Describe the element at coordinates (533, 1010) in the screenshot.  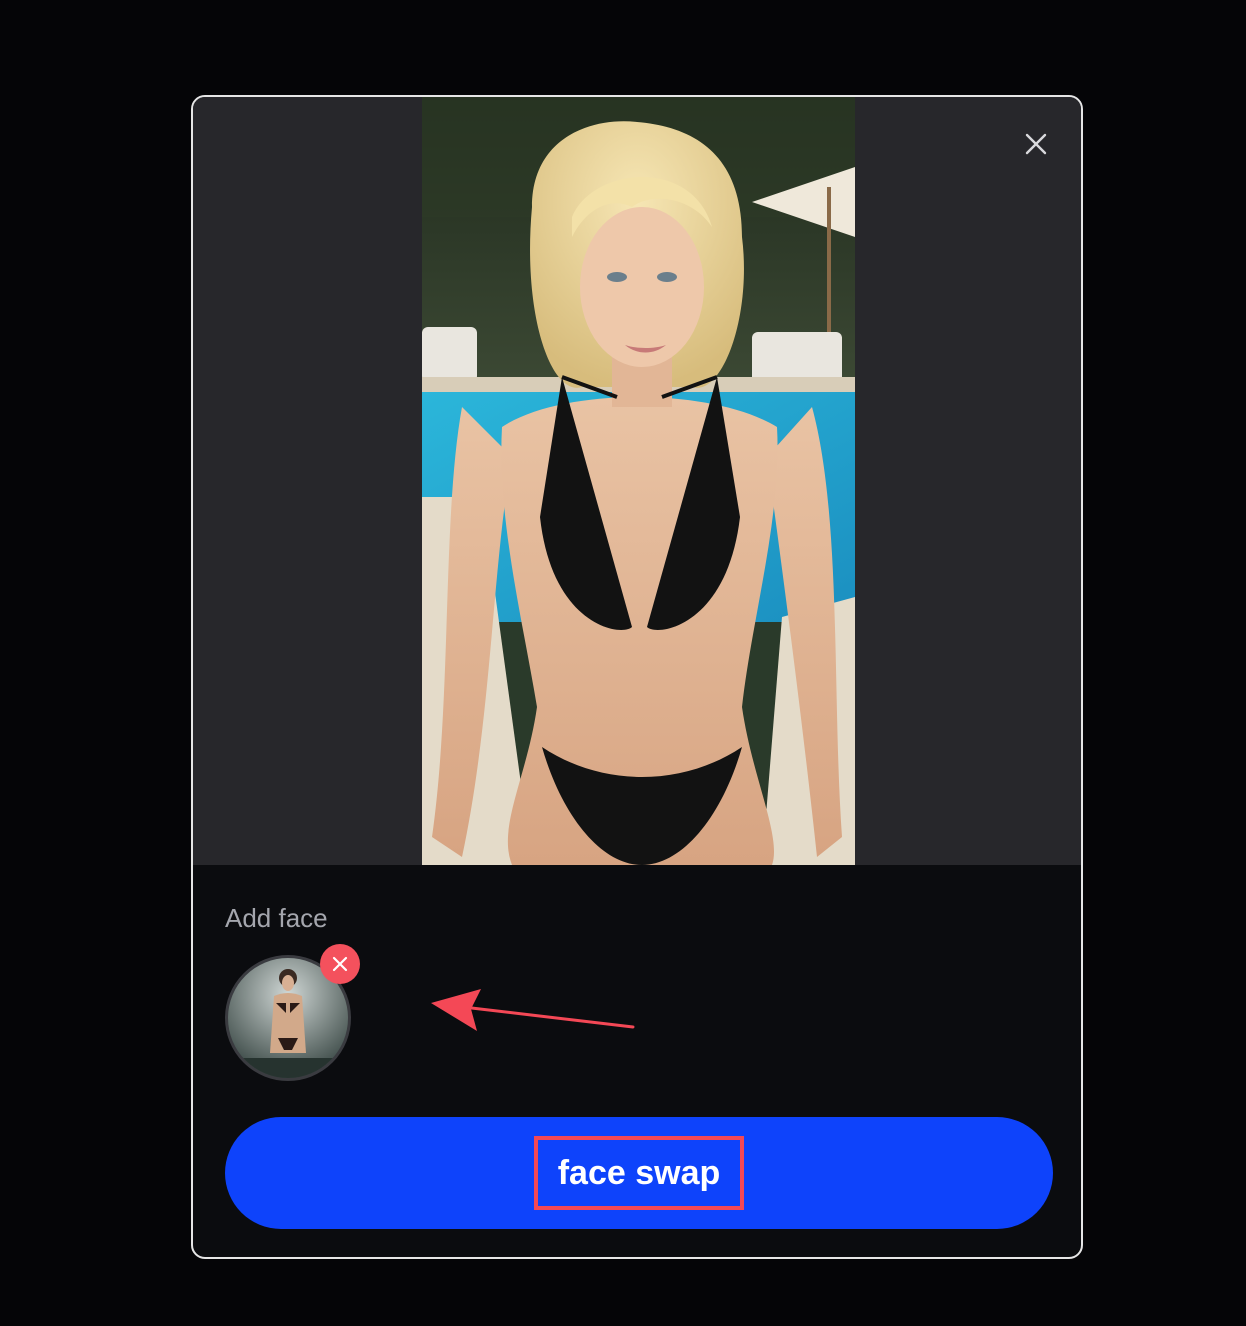
I see `annotation-arrow-icon` at that location.